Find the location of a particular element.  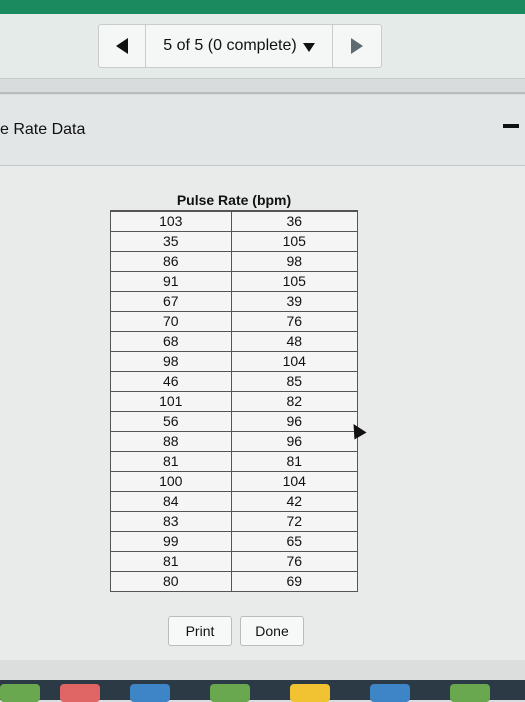

table-cell-right: 82 is located at coordinates (294, 401).